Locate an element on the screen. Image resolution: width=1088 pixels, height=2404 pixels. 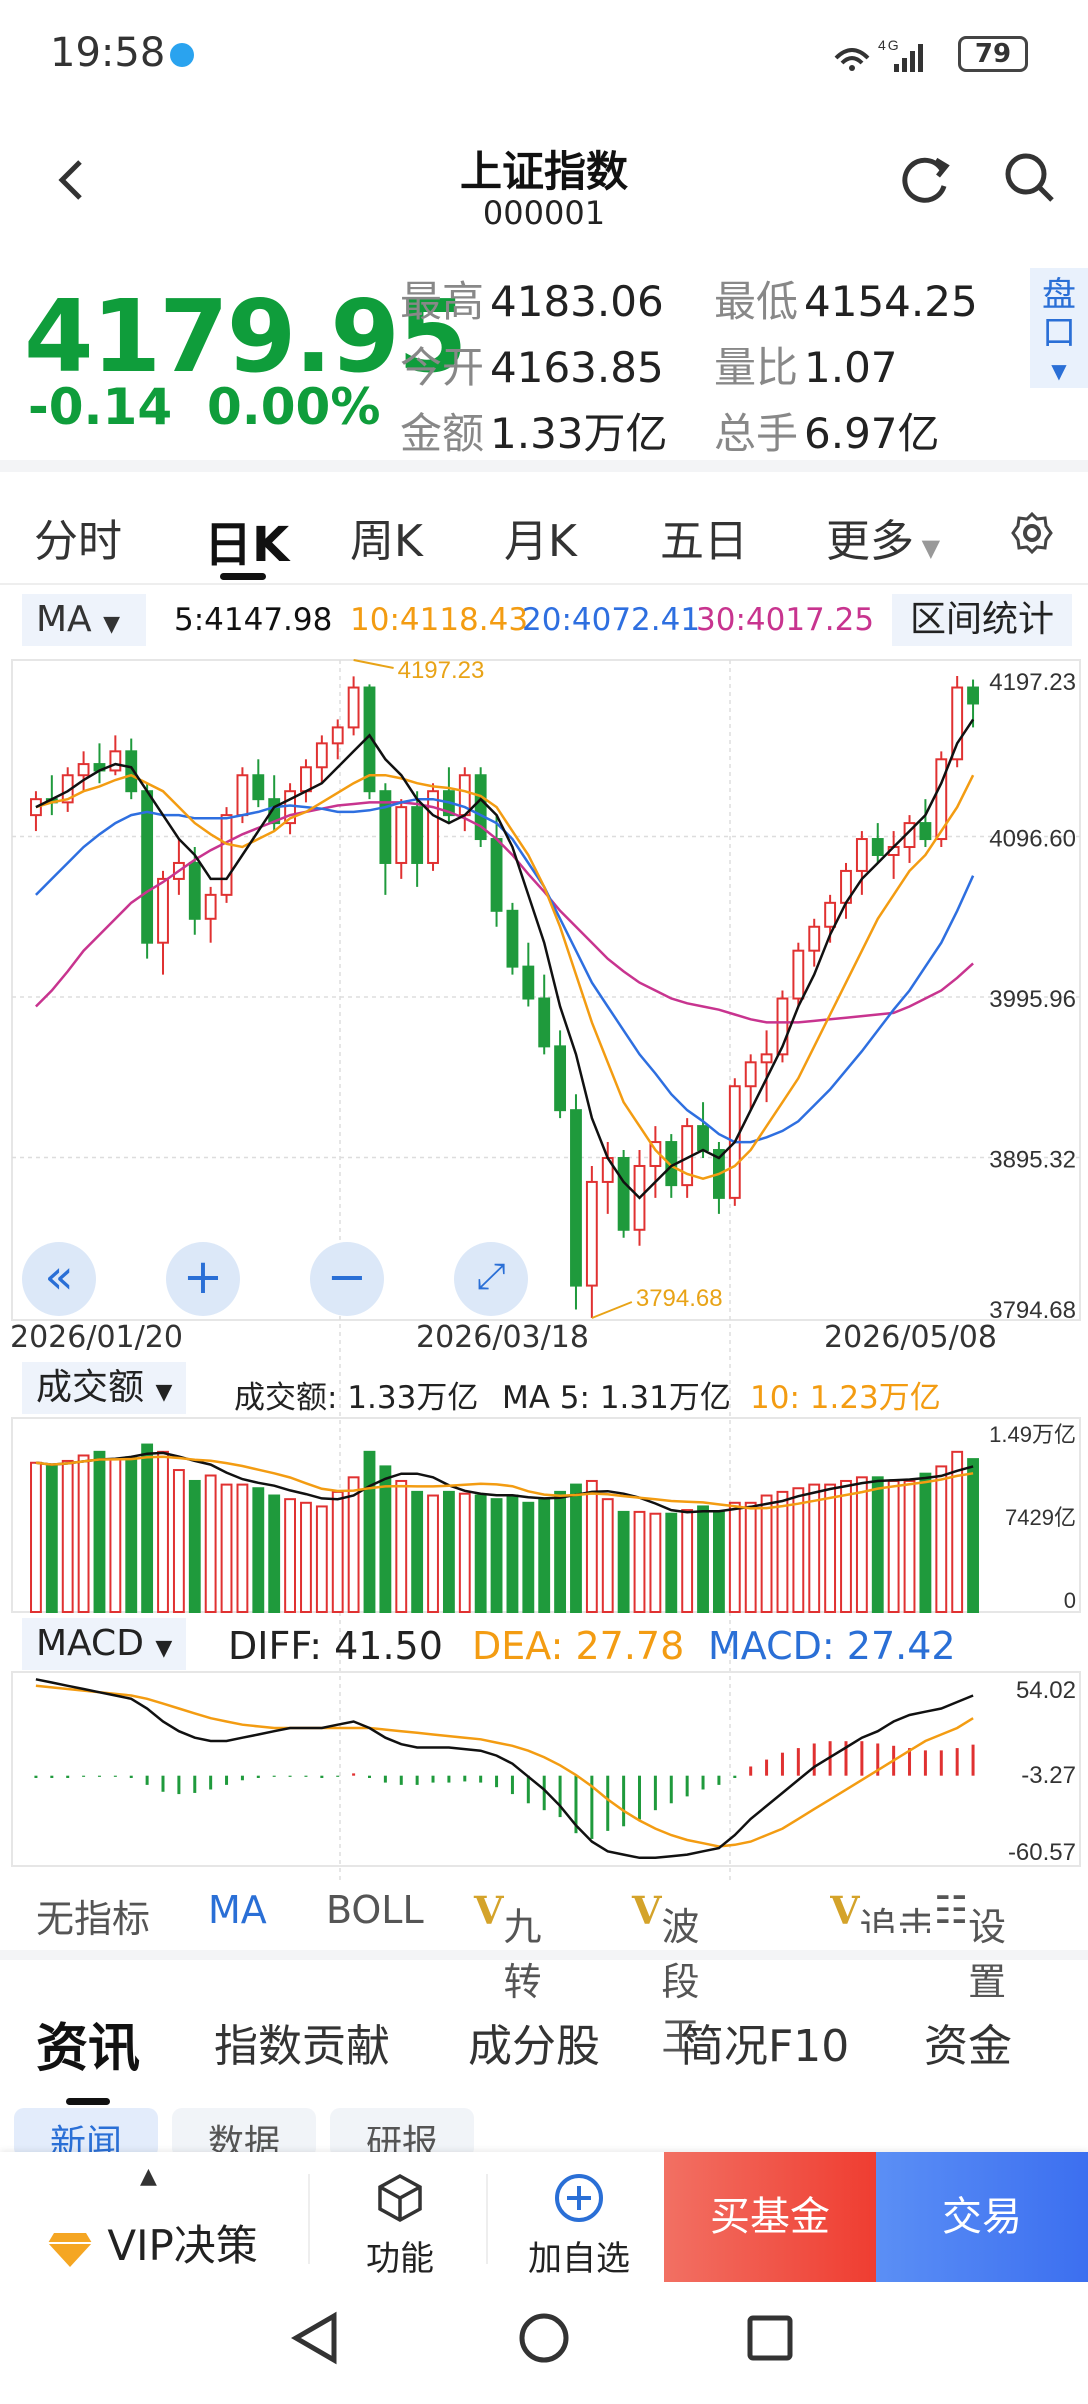
indicator-ma: MA is located at coordinates (237, 1910).